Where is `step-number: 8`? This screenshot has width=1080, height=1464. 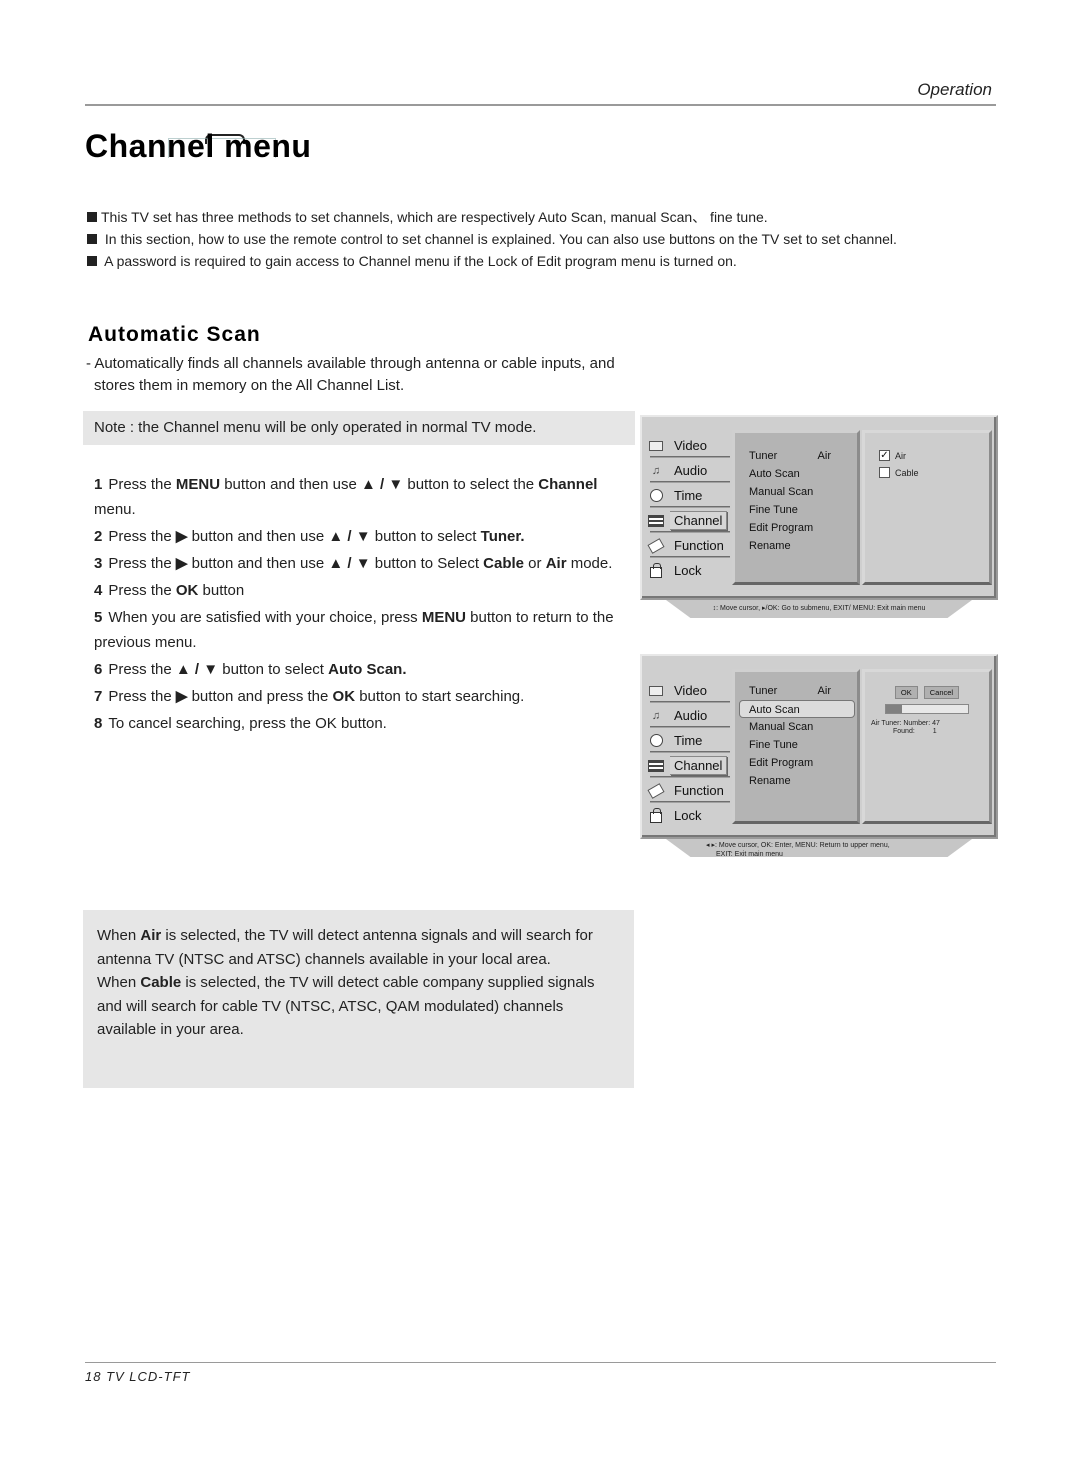 step-number: 8 is located at coordinates (98, 723).